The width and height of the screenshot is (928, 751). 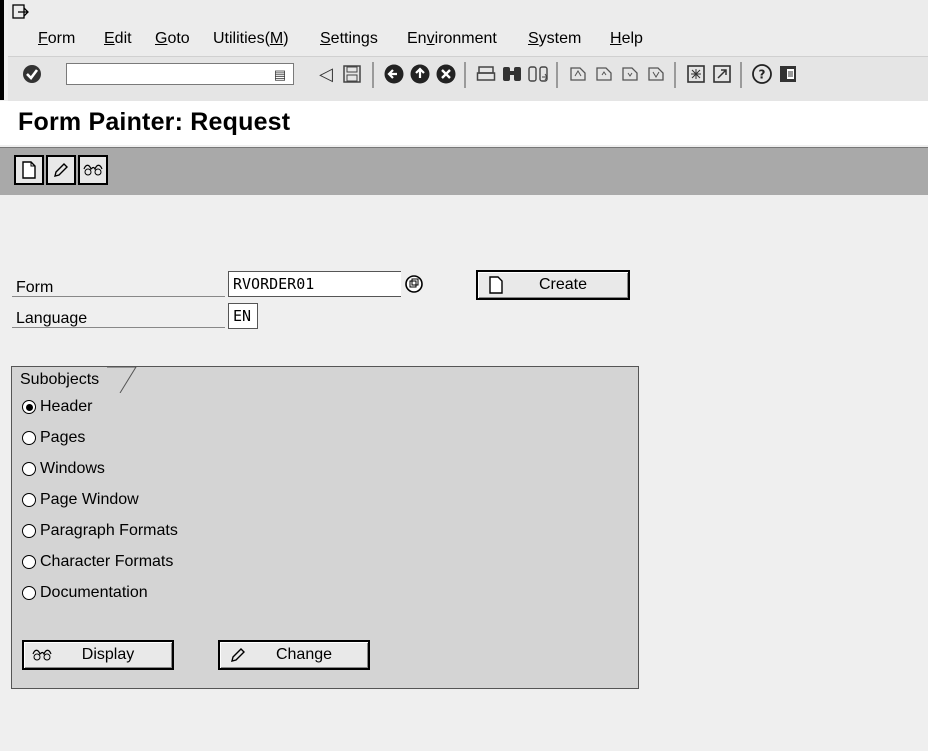 What do you see at coordinates (63, 437) in the screenshot?
I see `radio-label: Pages` at bounding box center [63, 437].